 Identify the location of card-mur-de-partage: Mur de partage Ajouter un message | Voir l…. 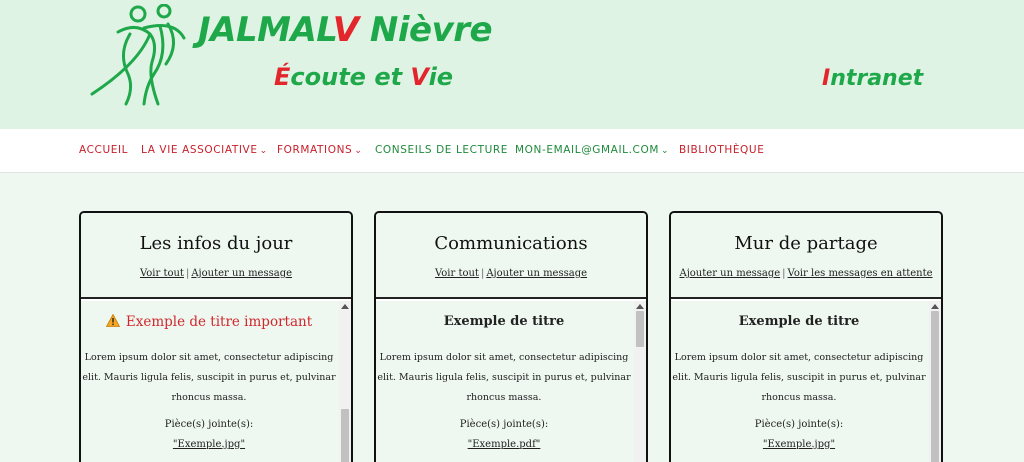
(806, 336).